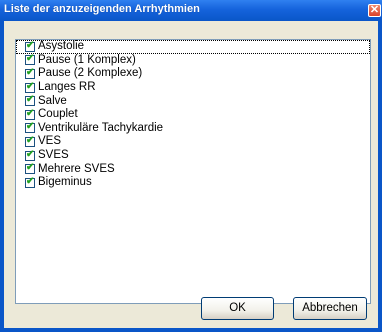 The image size is (382, 332). What do you see at coordinates (90, 73) in the screenshot?
I see `list-item-label: Pause (2 Komplexe)` at bounding box center [90, 73].